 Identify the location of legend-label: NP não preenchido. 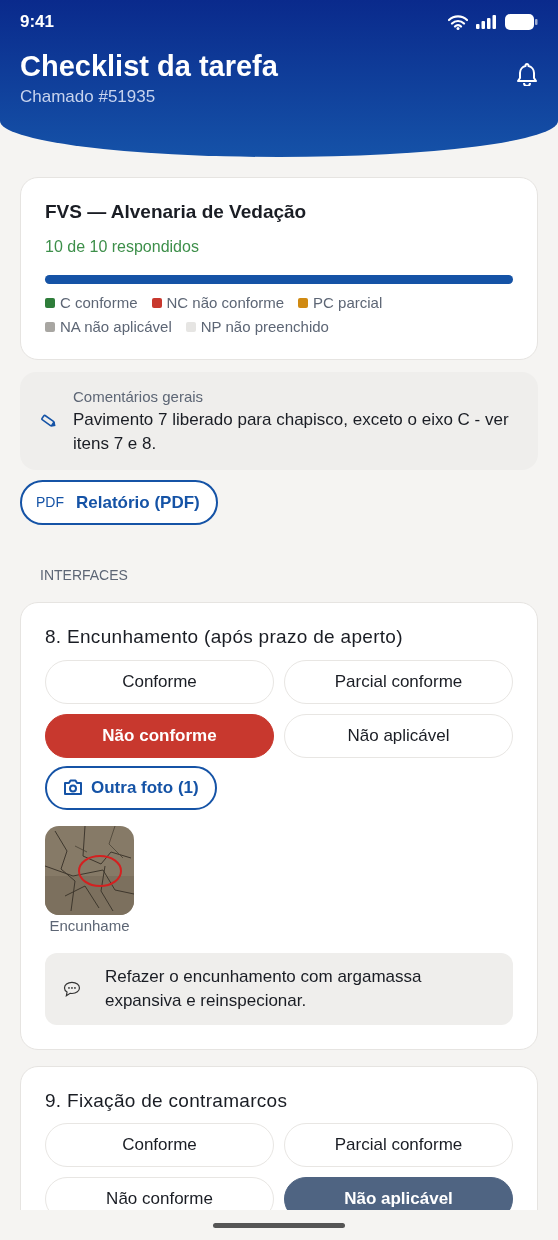
(264, 327).